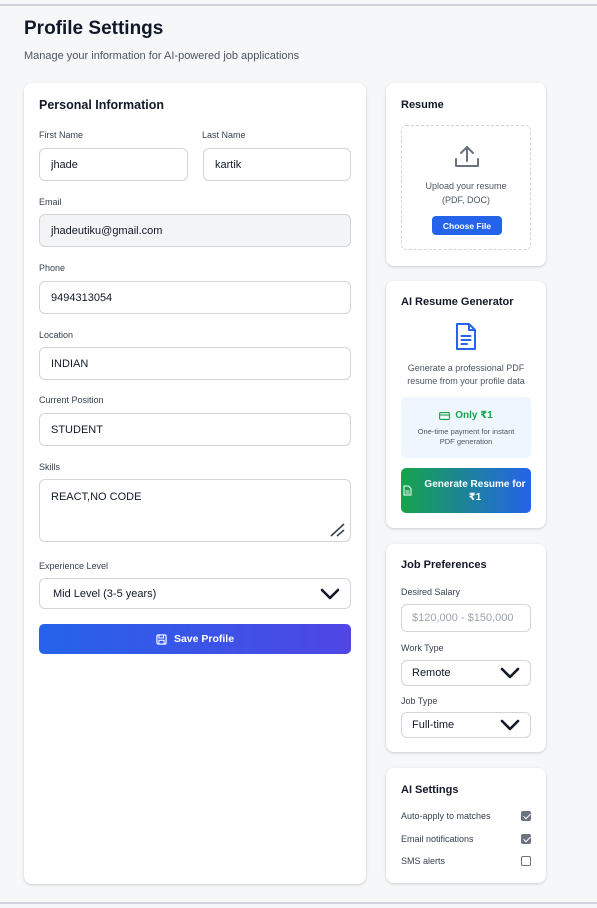 This screenshot has width=597, height=908. Describe the element at coordinates (195, 593) in the screenshot. I see `experience-select: Mid Level (3-5 years)` at that location.